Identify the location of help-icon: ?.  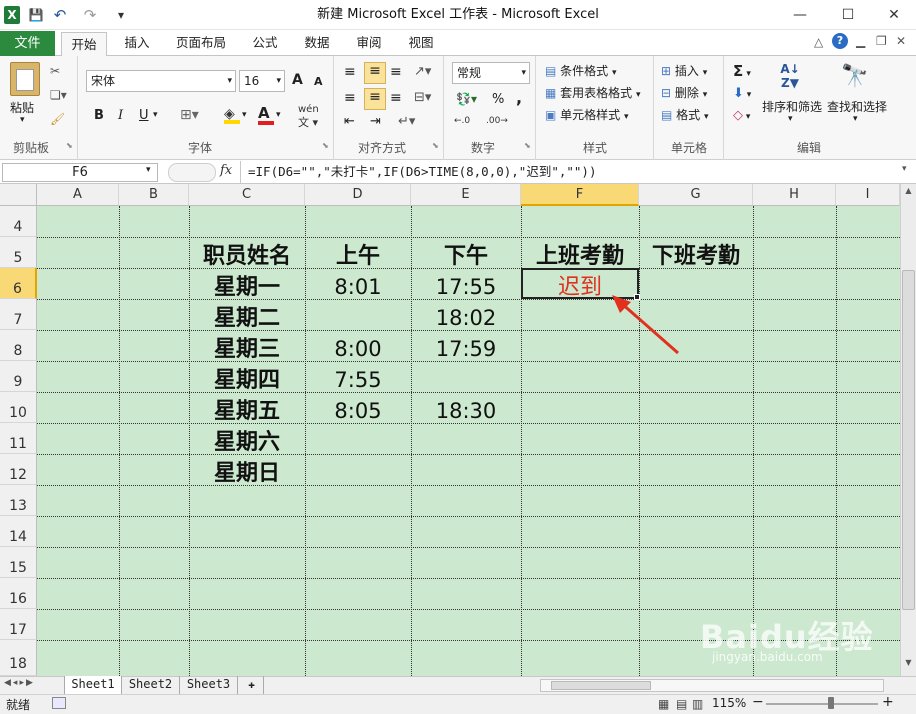
(840, 41).